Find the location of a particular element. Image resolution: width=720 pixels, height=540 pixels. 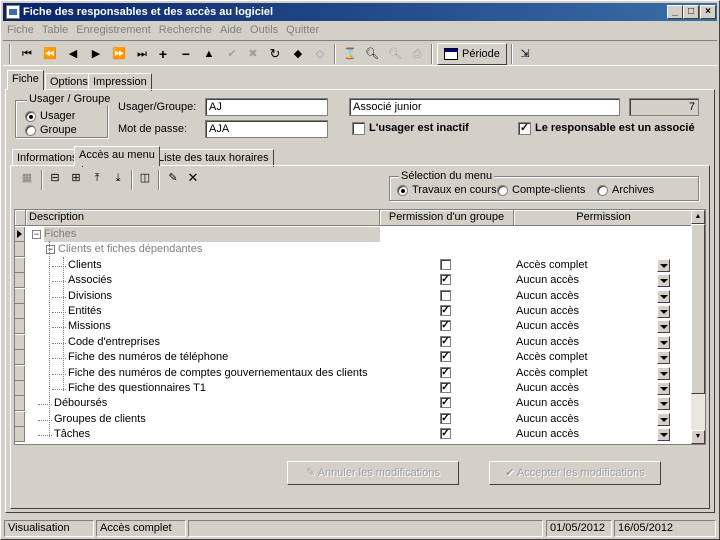

maximize-button: □ is located at coordinates (691, 12).